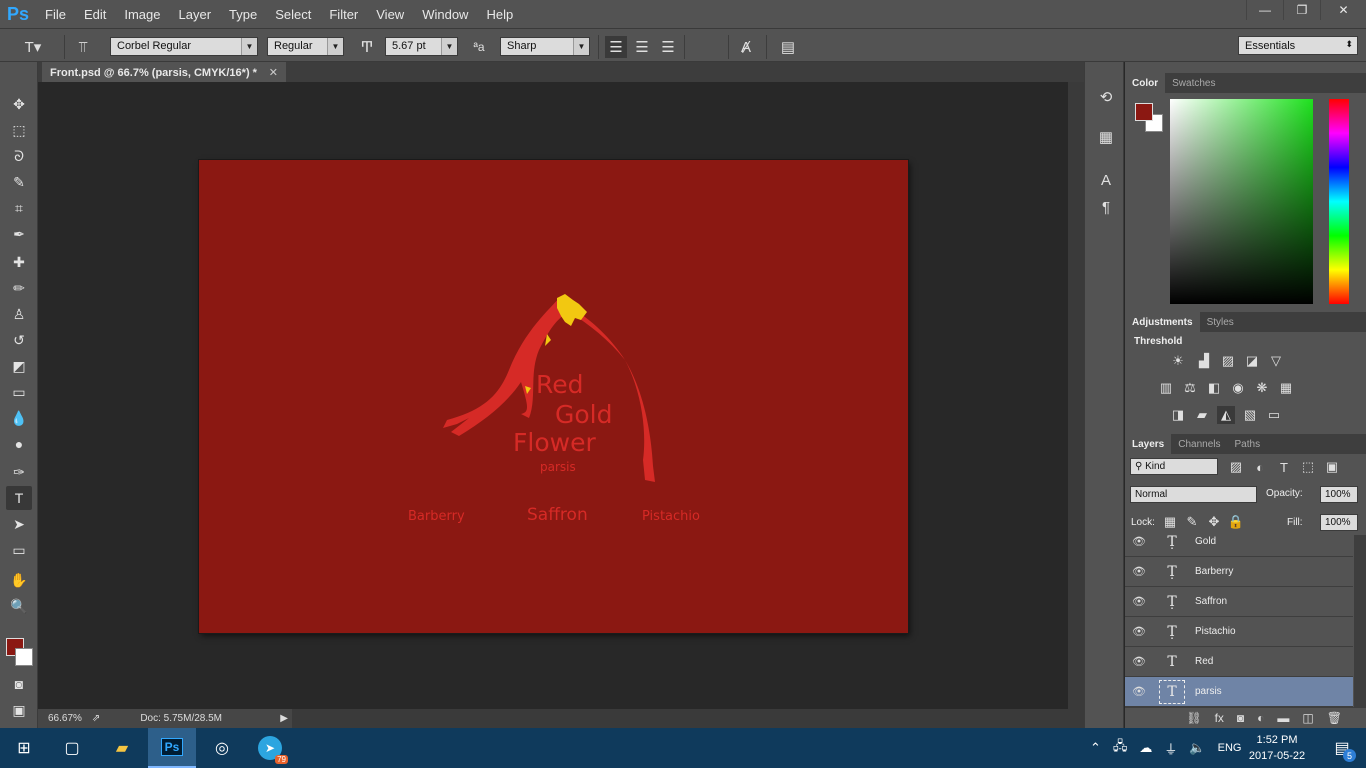  Describe the element at coordinates (24, 748) in the screenshot. I see `windows-start-icon: ⊞` at that location.